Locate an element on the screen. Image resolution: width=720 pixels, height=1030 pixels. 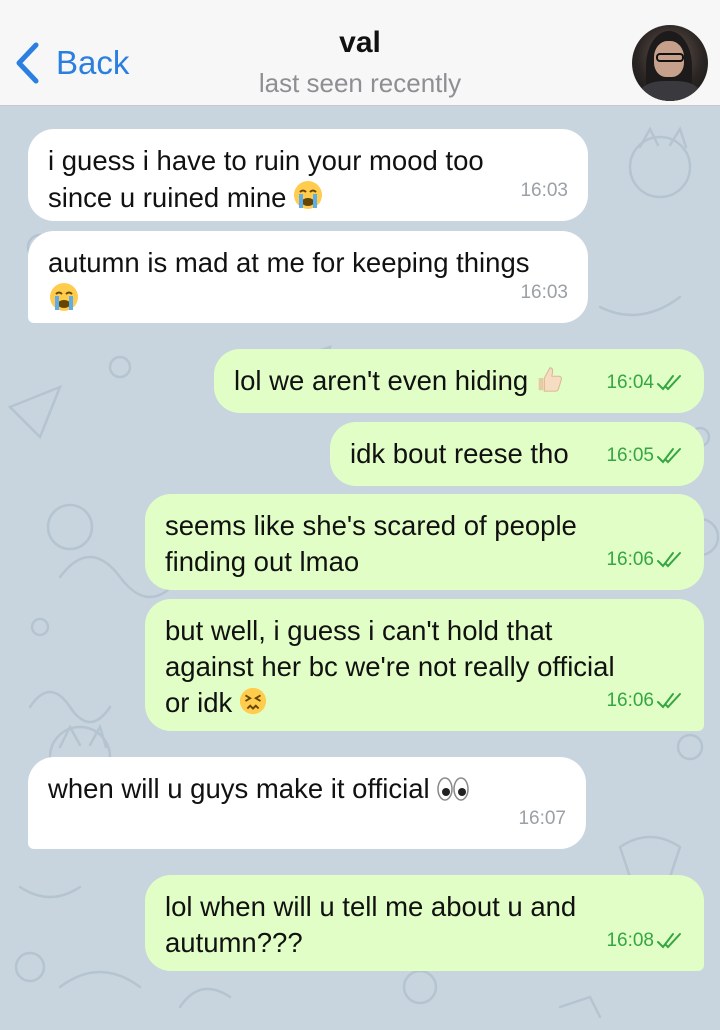
message-text: against her bc we're not really official is located at coordinates (390, 666).